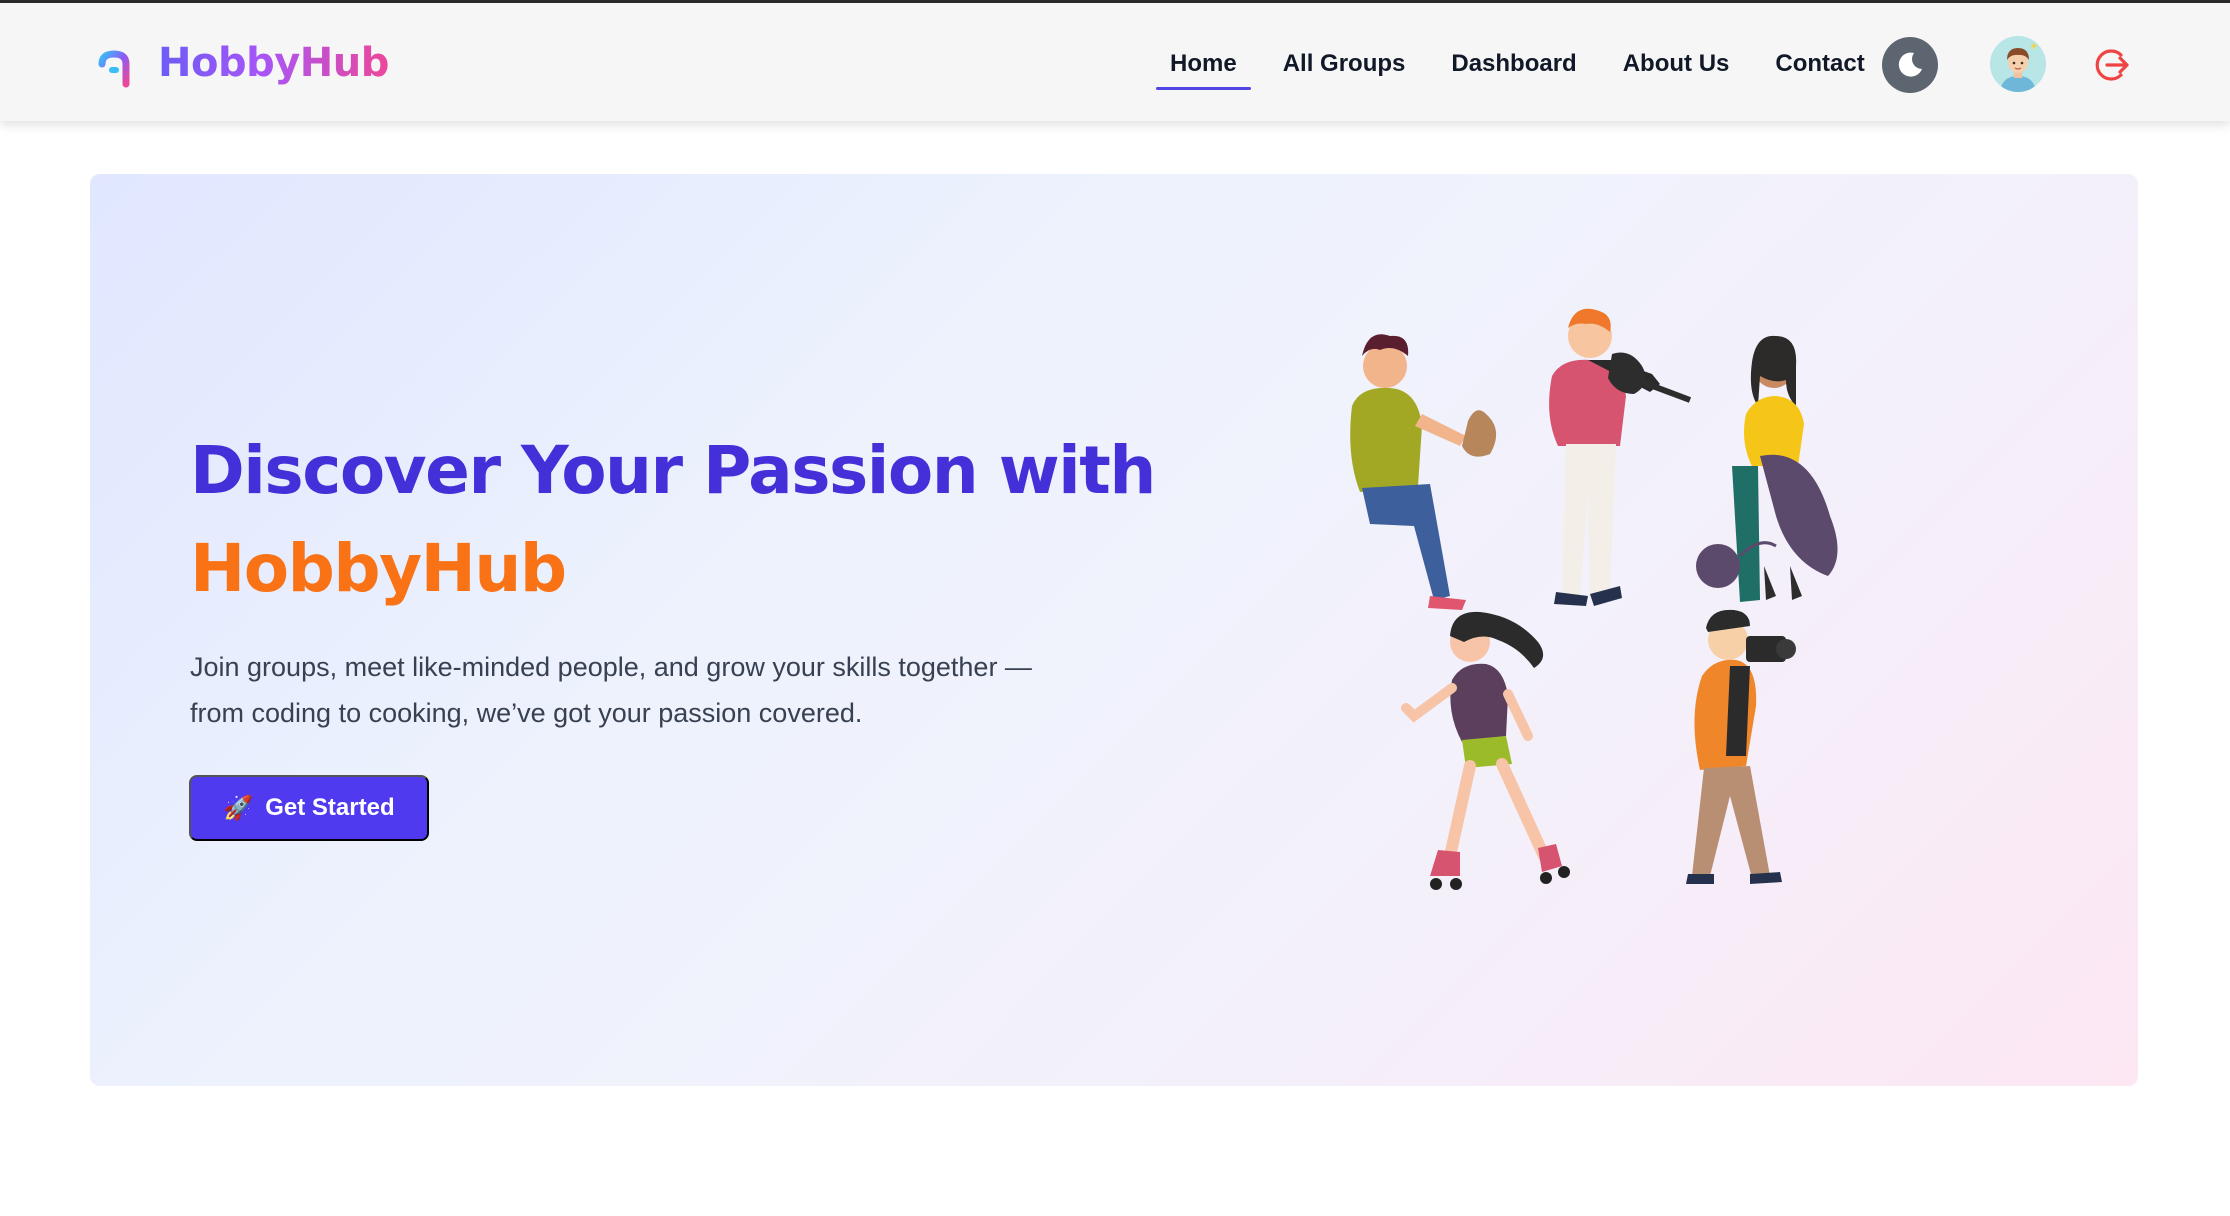  What do you see at coordinates (1620, 457) in the screenshot?
I see `violinist-figure` at bounding box center [1620, 457].